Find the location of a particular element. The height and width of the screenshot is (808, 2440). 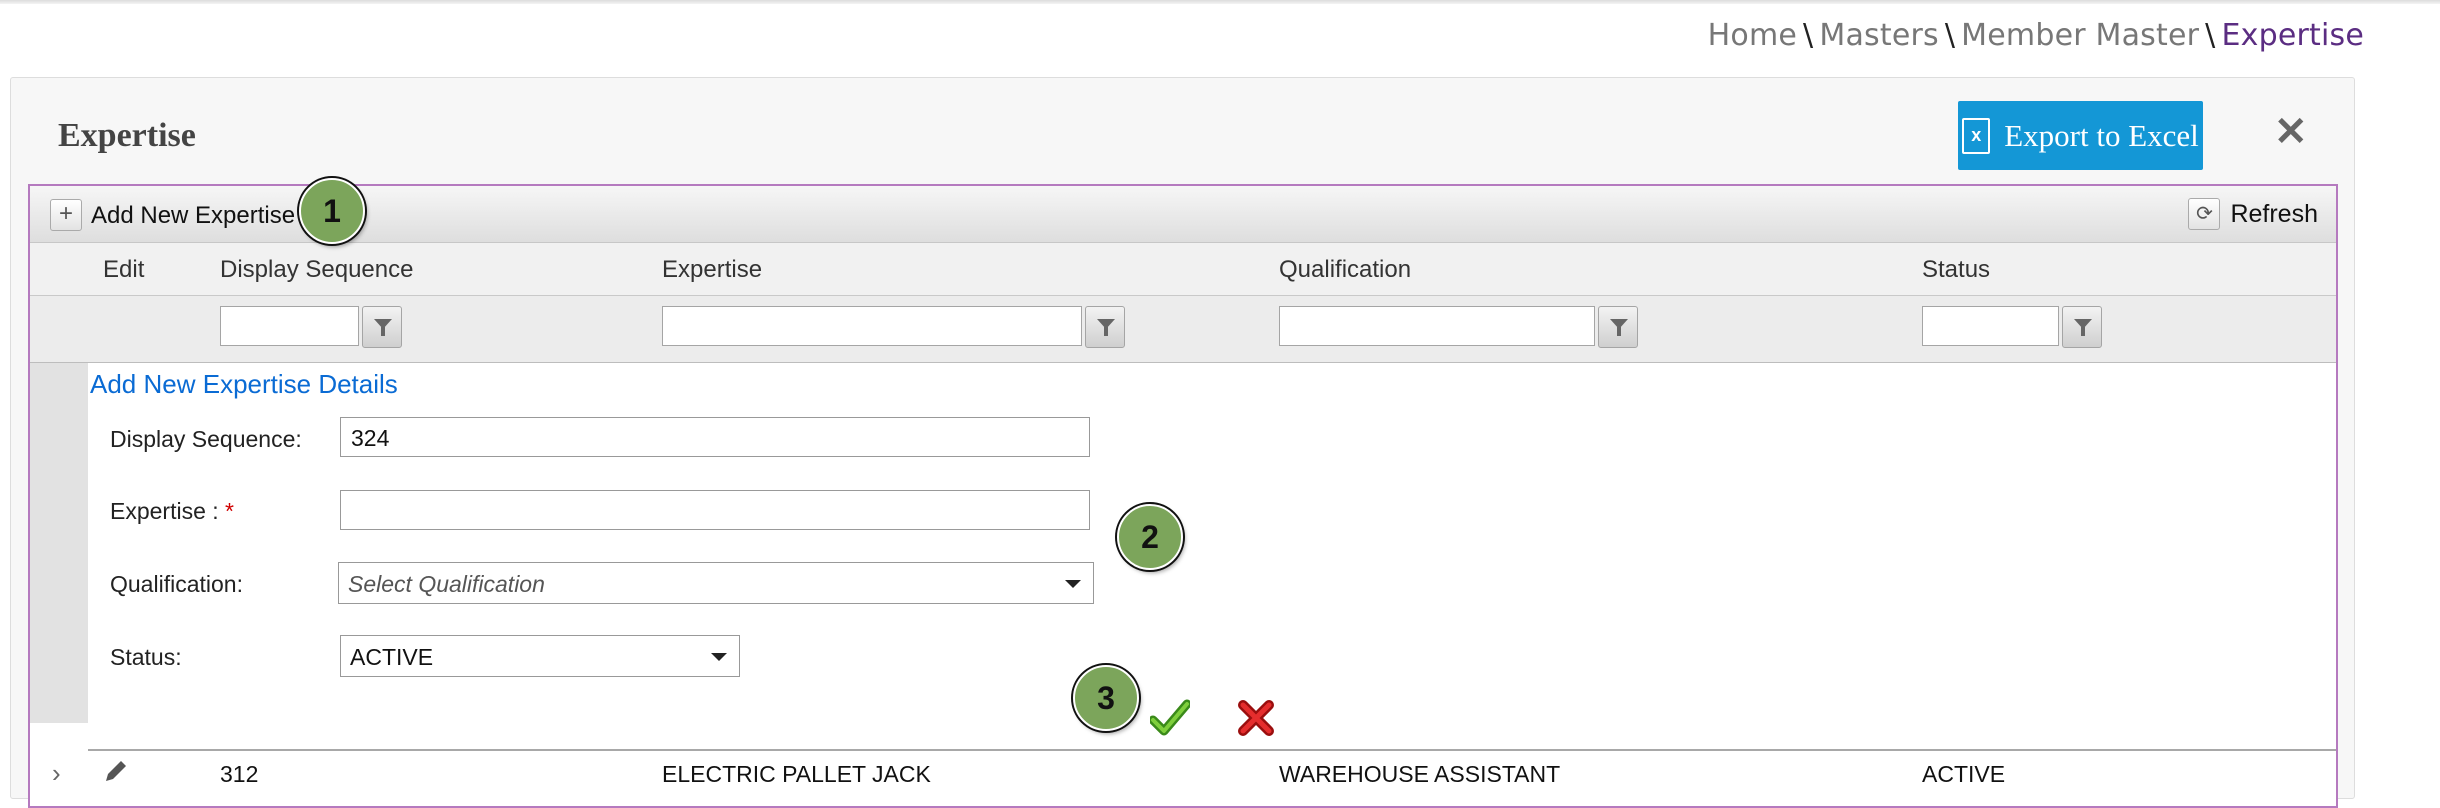

filter-input-status is located at coordinates (1990, 326).